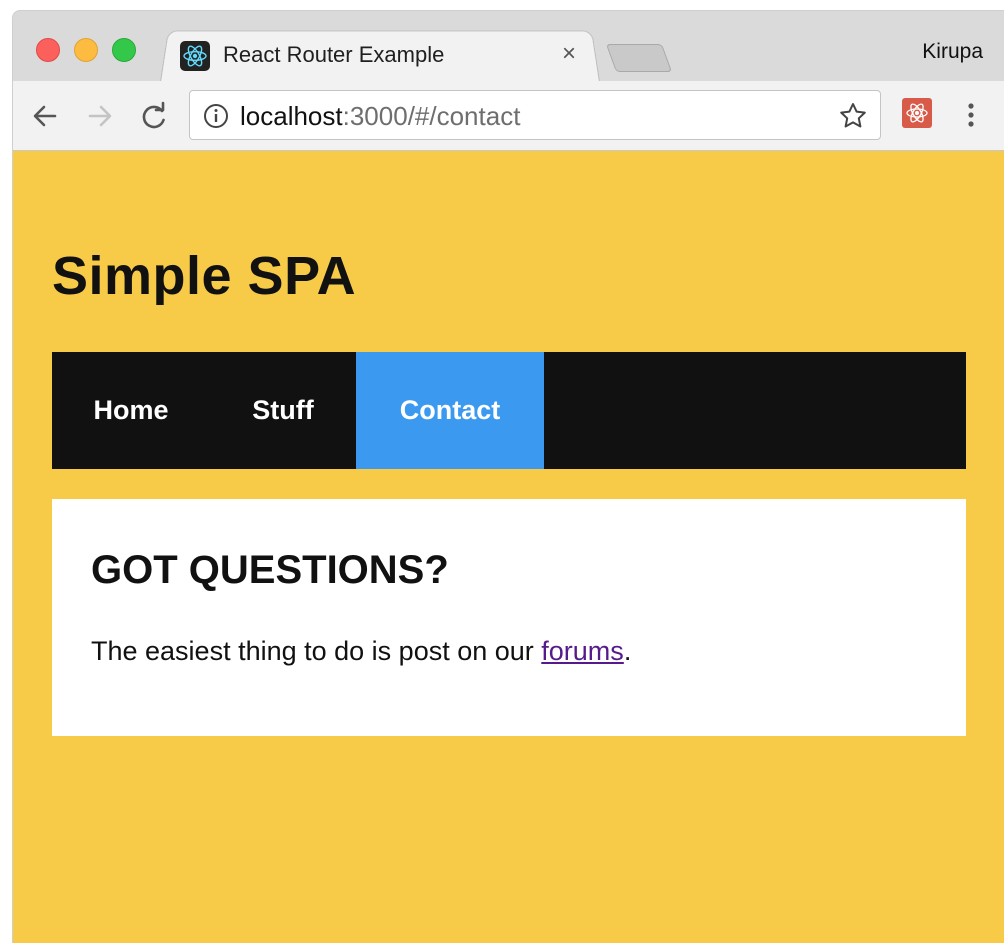 This screenshot has width=1004, height=943. I want to click on address-bar: localhost:3000/#/contact, so click(535, 115).